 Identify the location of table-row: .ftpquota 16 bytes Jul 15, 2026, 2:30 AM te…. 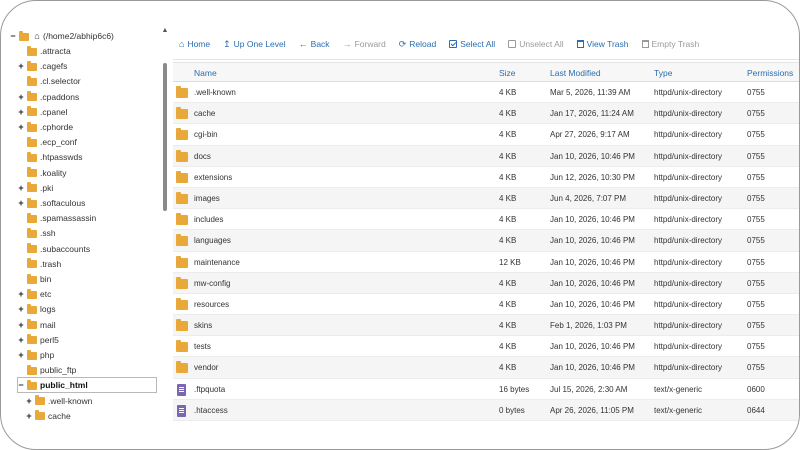
(486, 389).